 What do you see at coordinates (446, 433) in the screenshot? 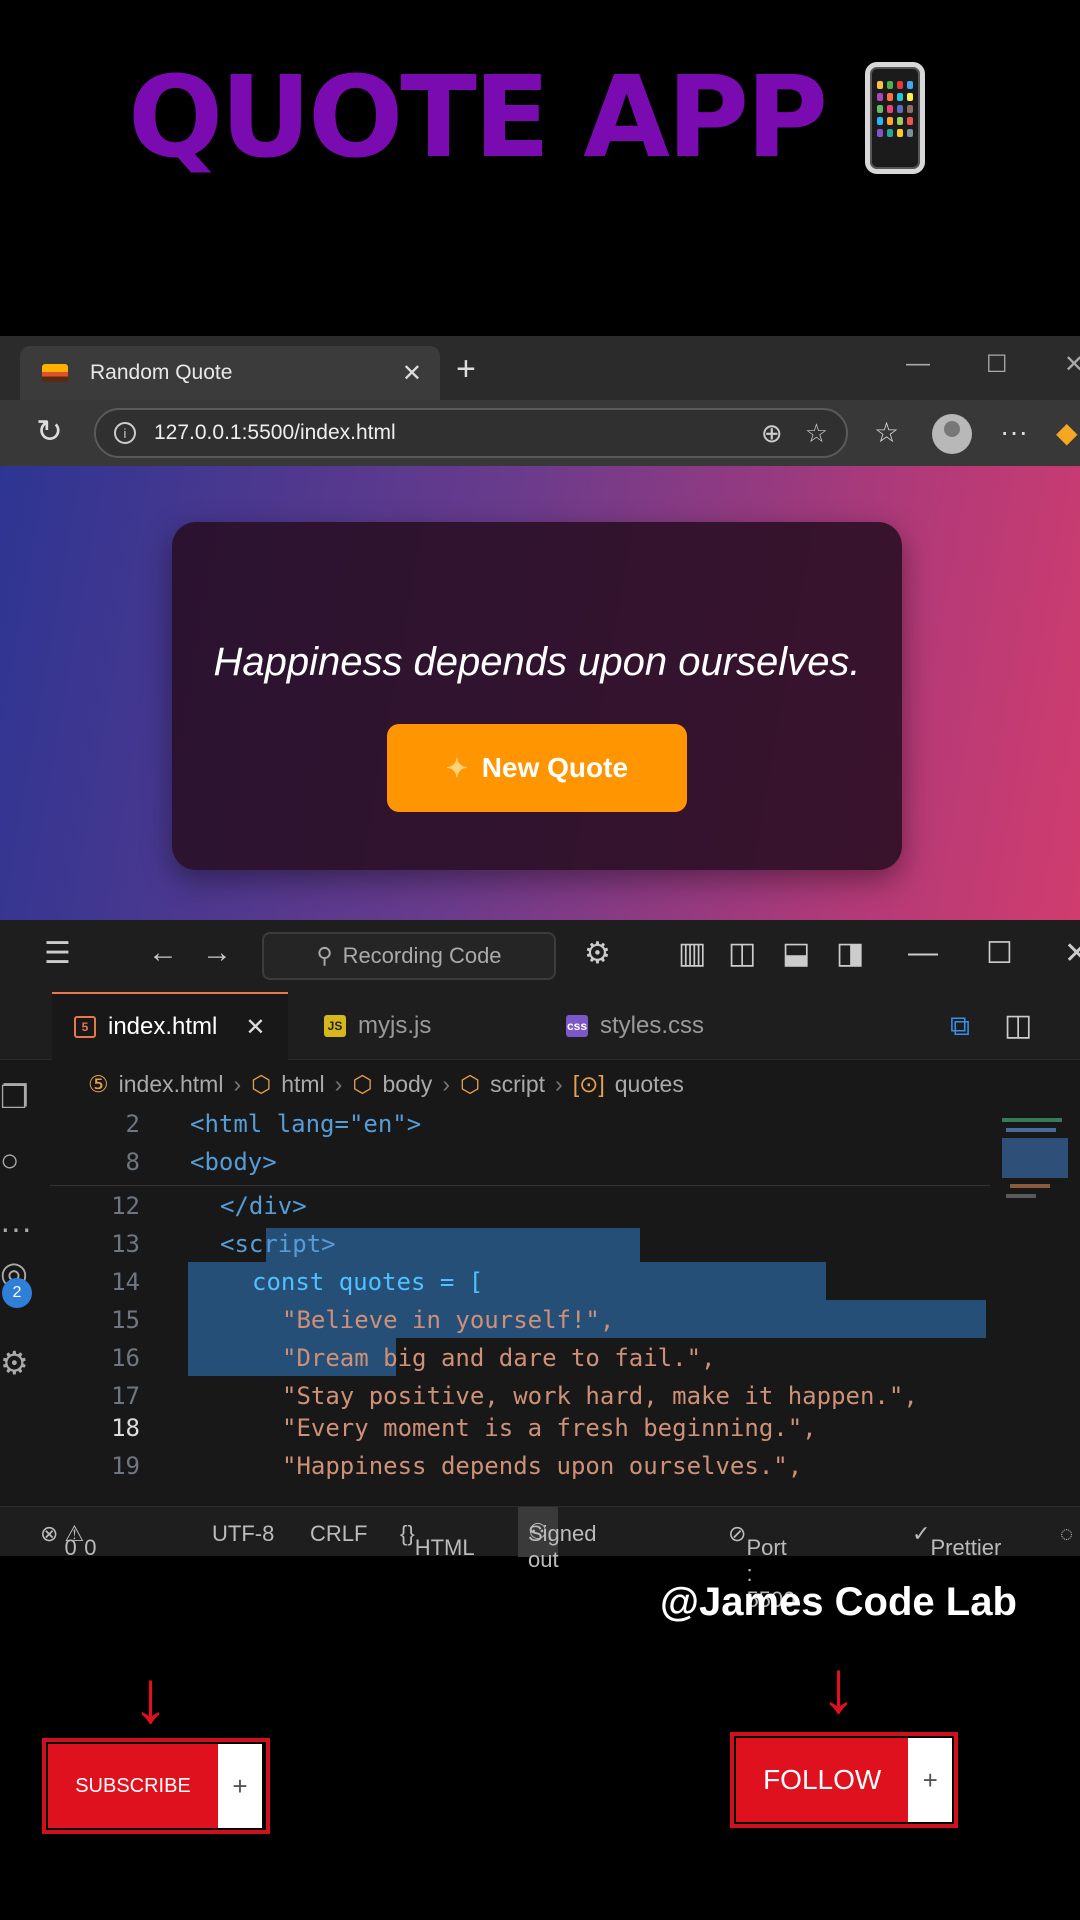
I see `url-text: 127.0.0.1:5500/index.html` at bounding box center [446, 433].